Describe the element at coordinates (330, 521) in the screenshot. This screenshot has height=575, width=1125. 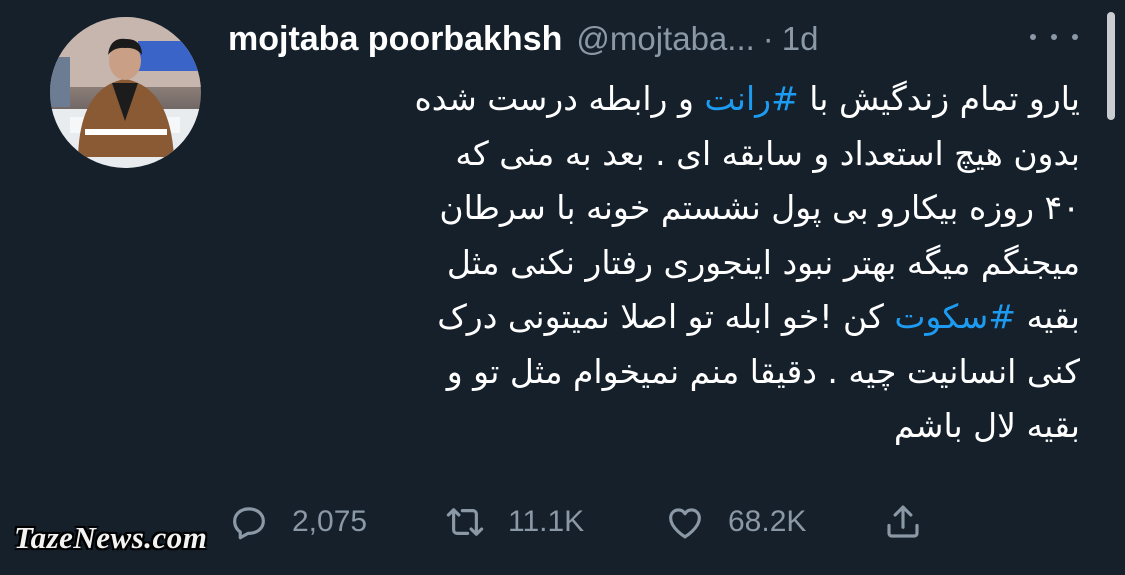
I see `reply-count: 2,075` at that location.